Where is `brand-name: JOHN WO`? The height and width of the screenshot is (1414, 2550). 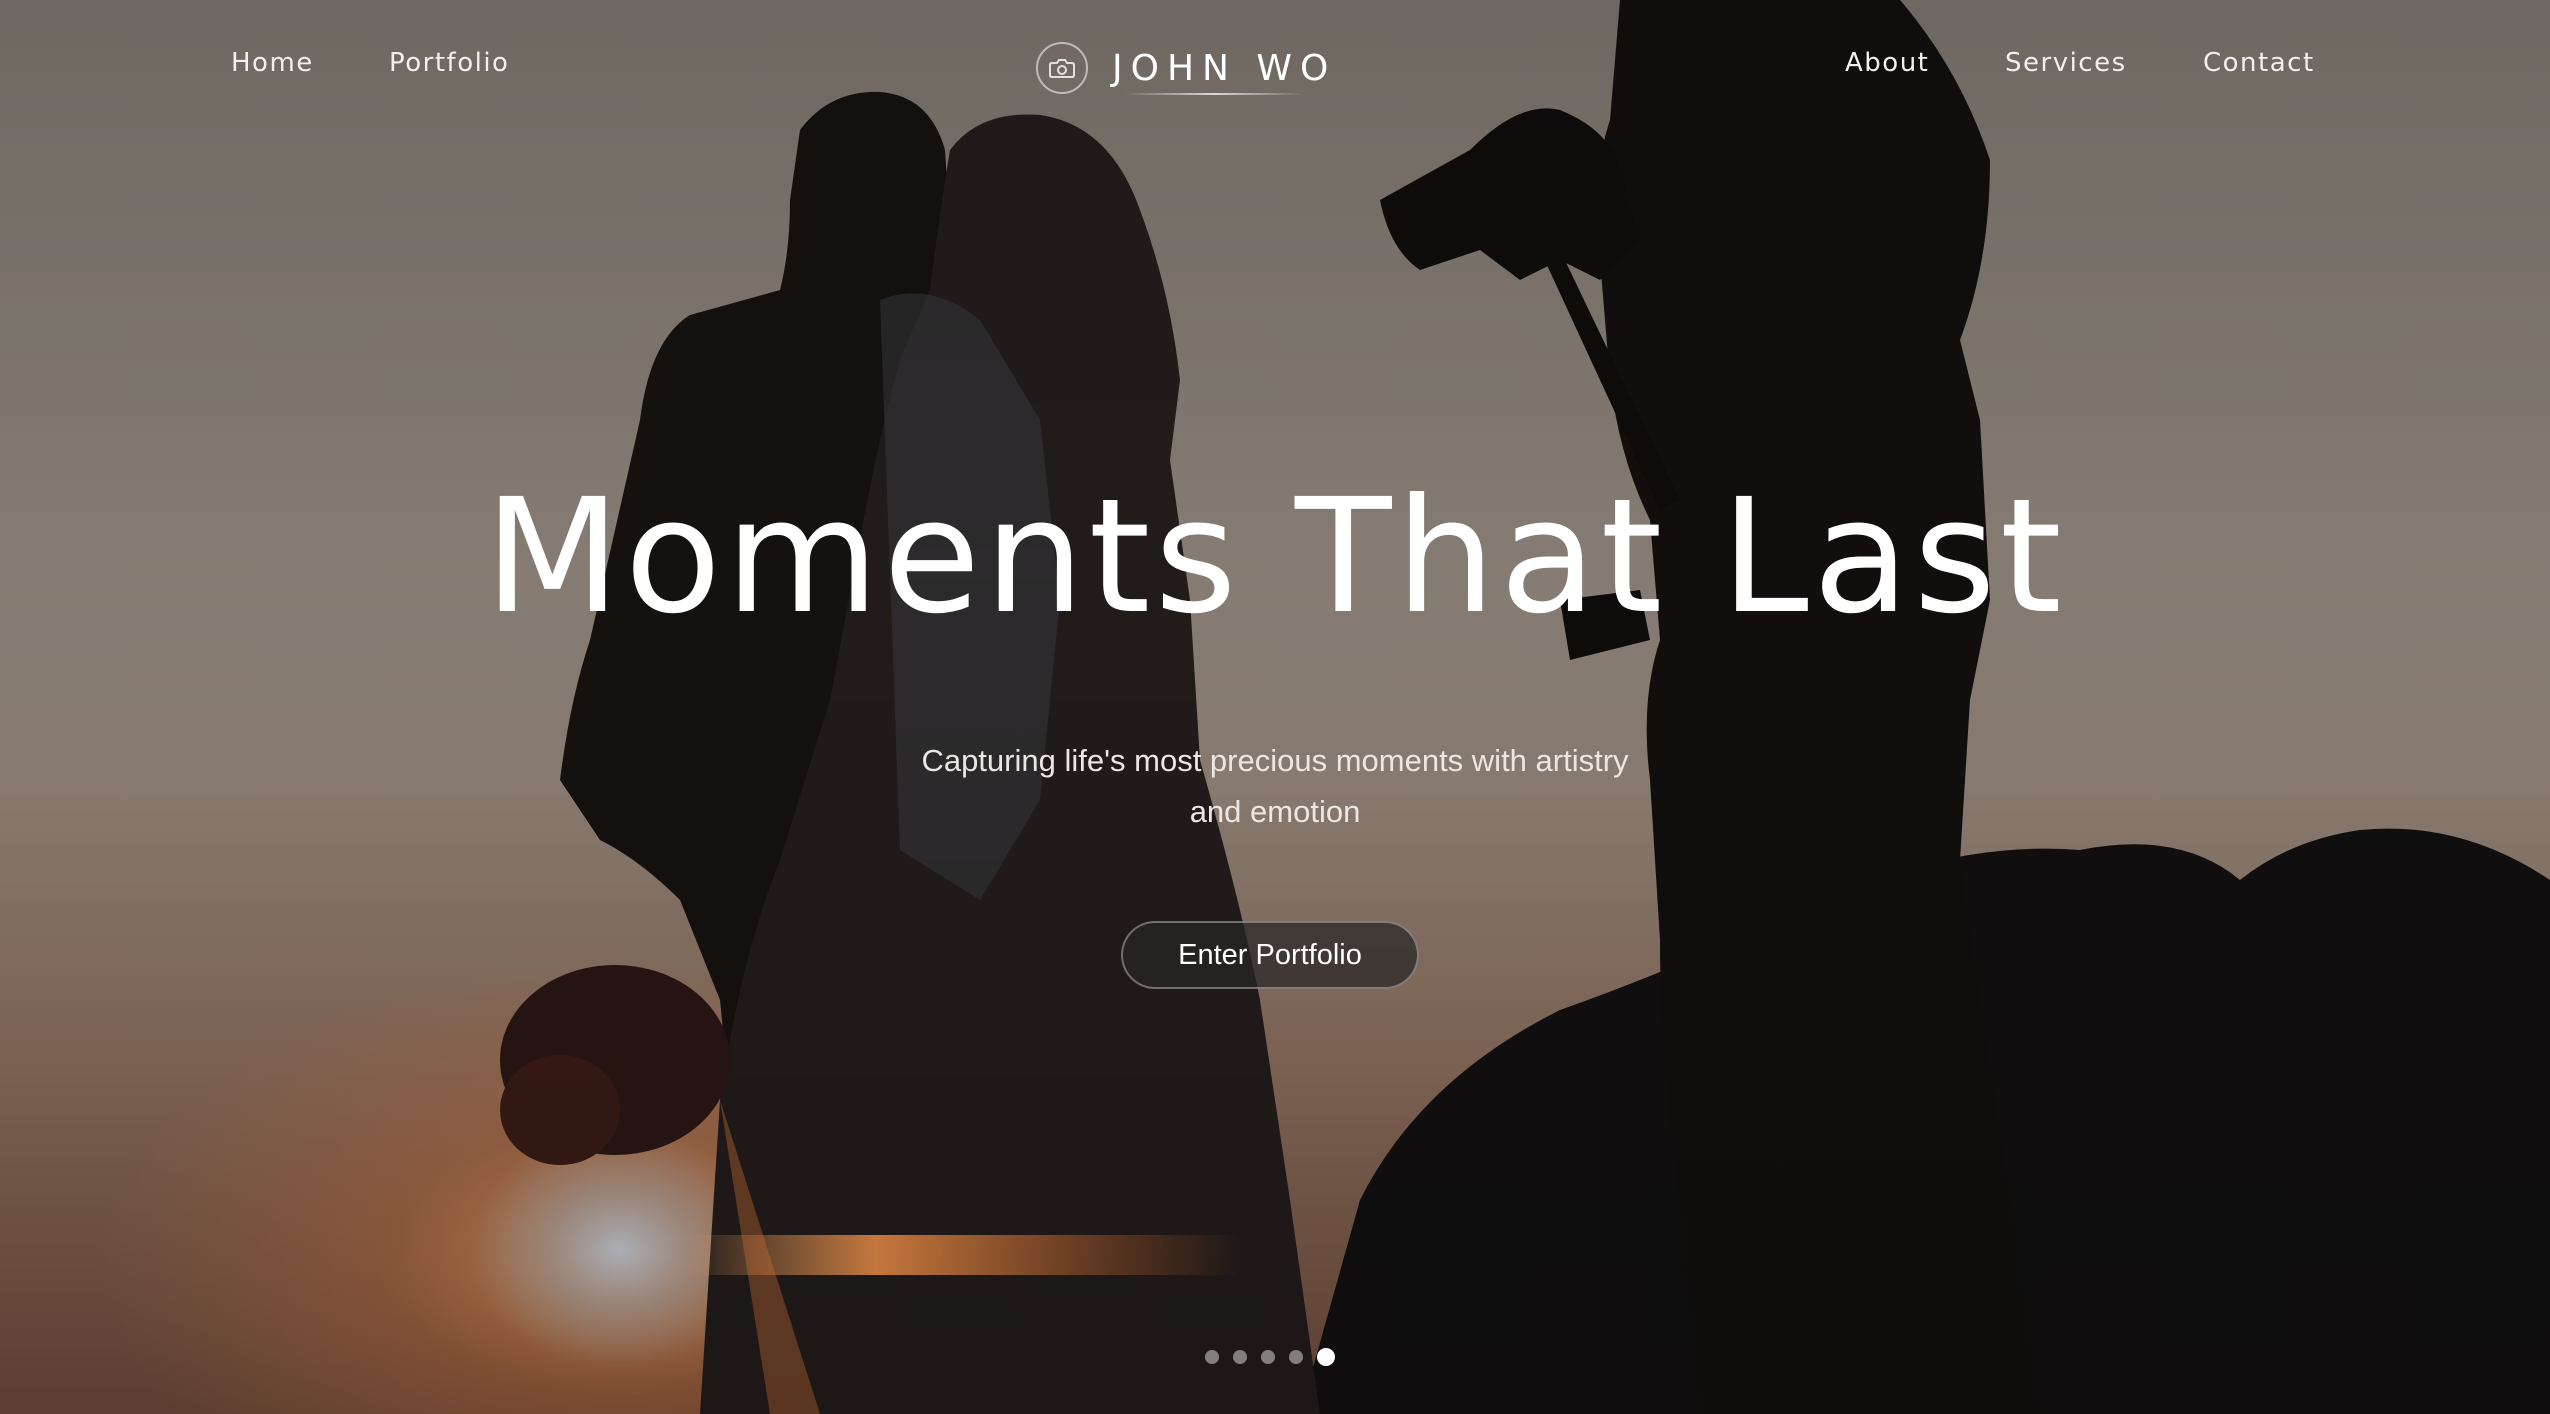
brand-name: JOHN WO is located at coordinates (1224, 68).